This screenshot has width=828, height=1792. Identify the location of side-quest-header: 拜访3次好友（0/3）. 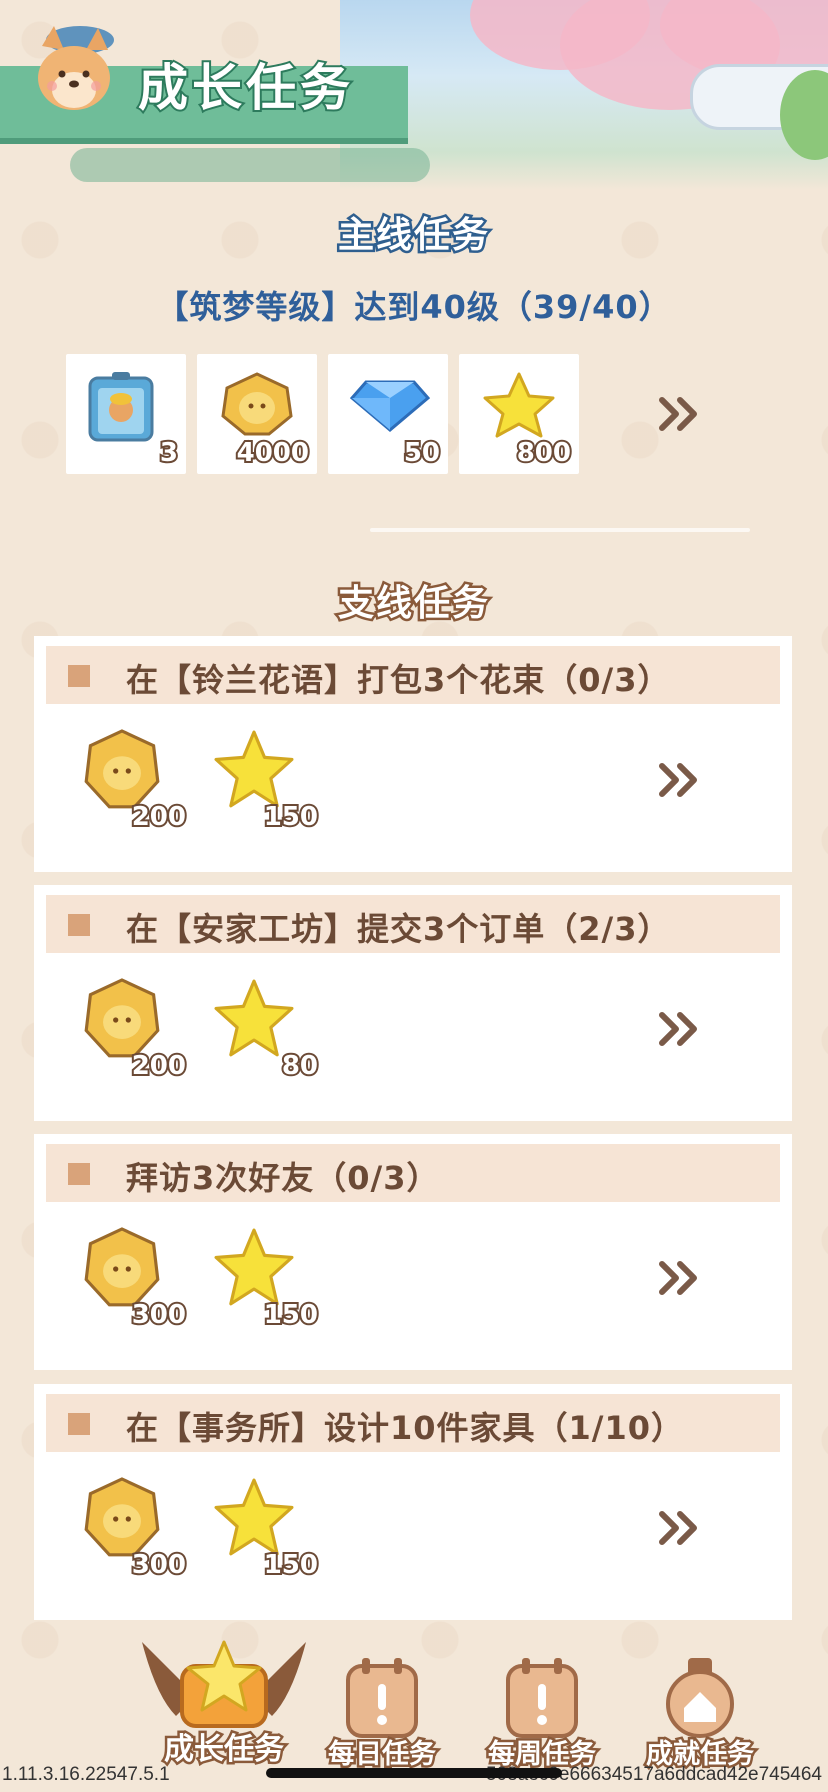
(413, 1173).